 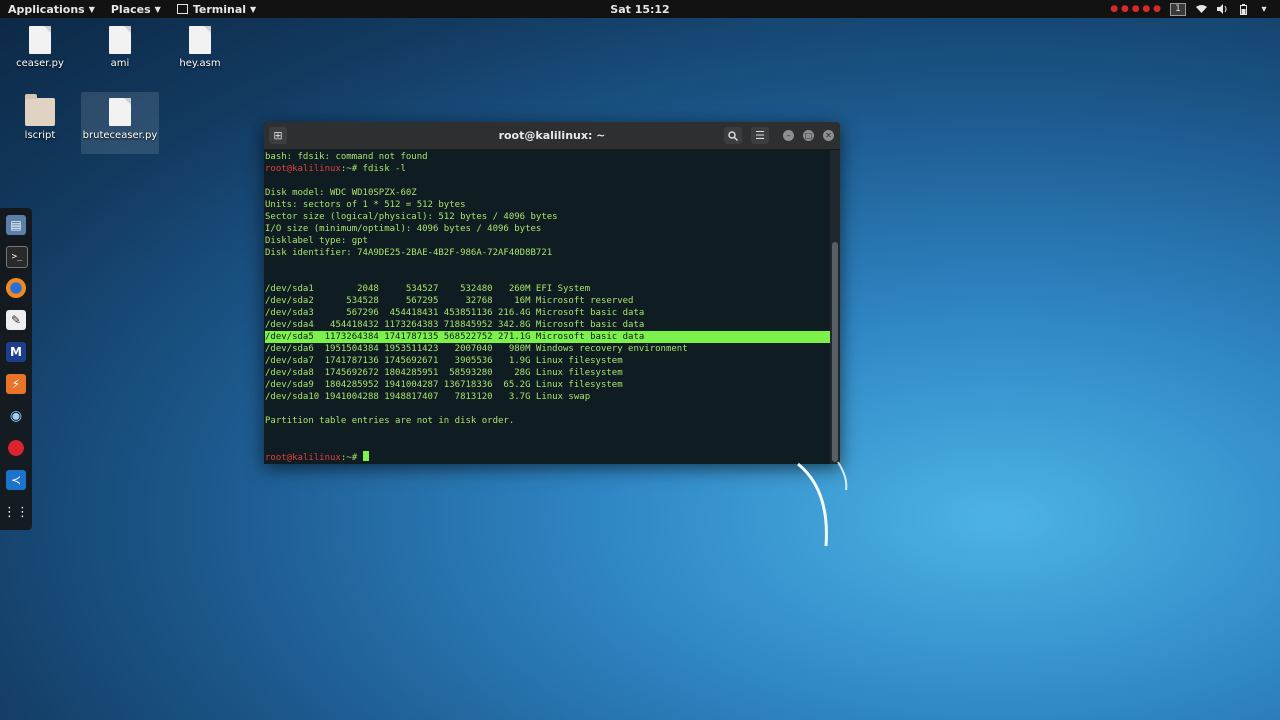 I want to click on terminal-scrollbar, so click(x=835, y=307).